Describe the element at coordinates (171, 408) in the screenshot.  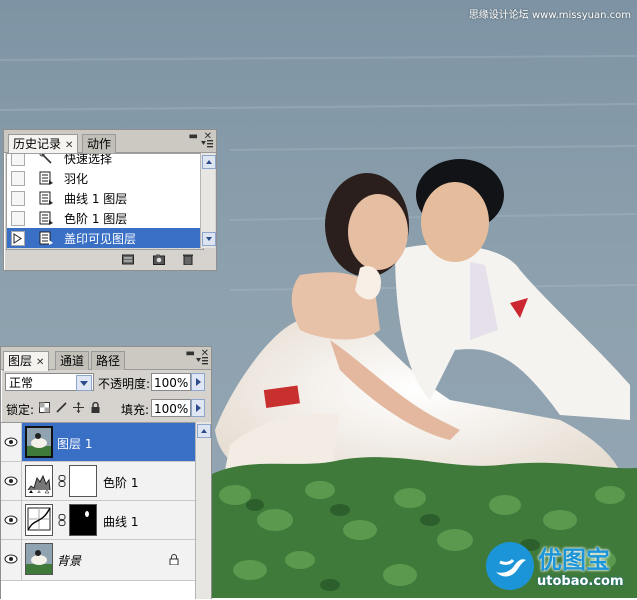
I see `fill-input: 100%` at that location.